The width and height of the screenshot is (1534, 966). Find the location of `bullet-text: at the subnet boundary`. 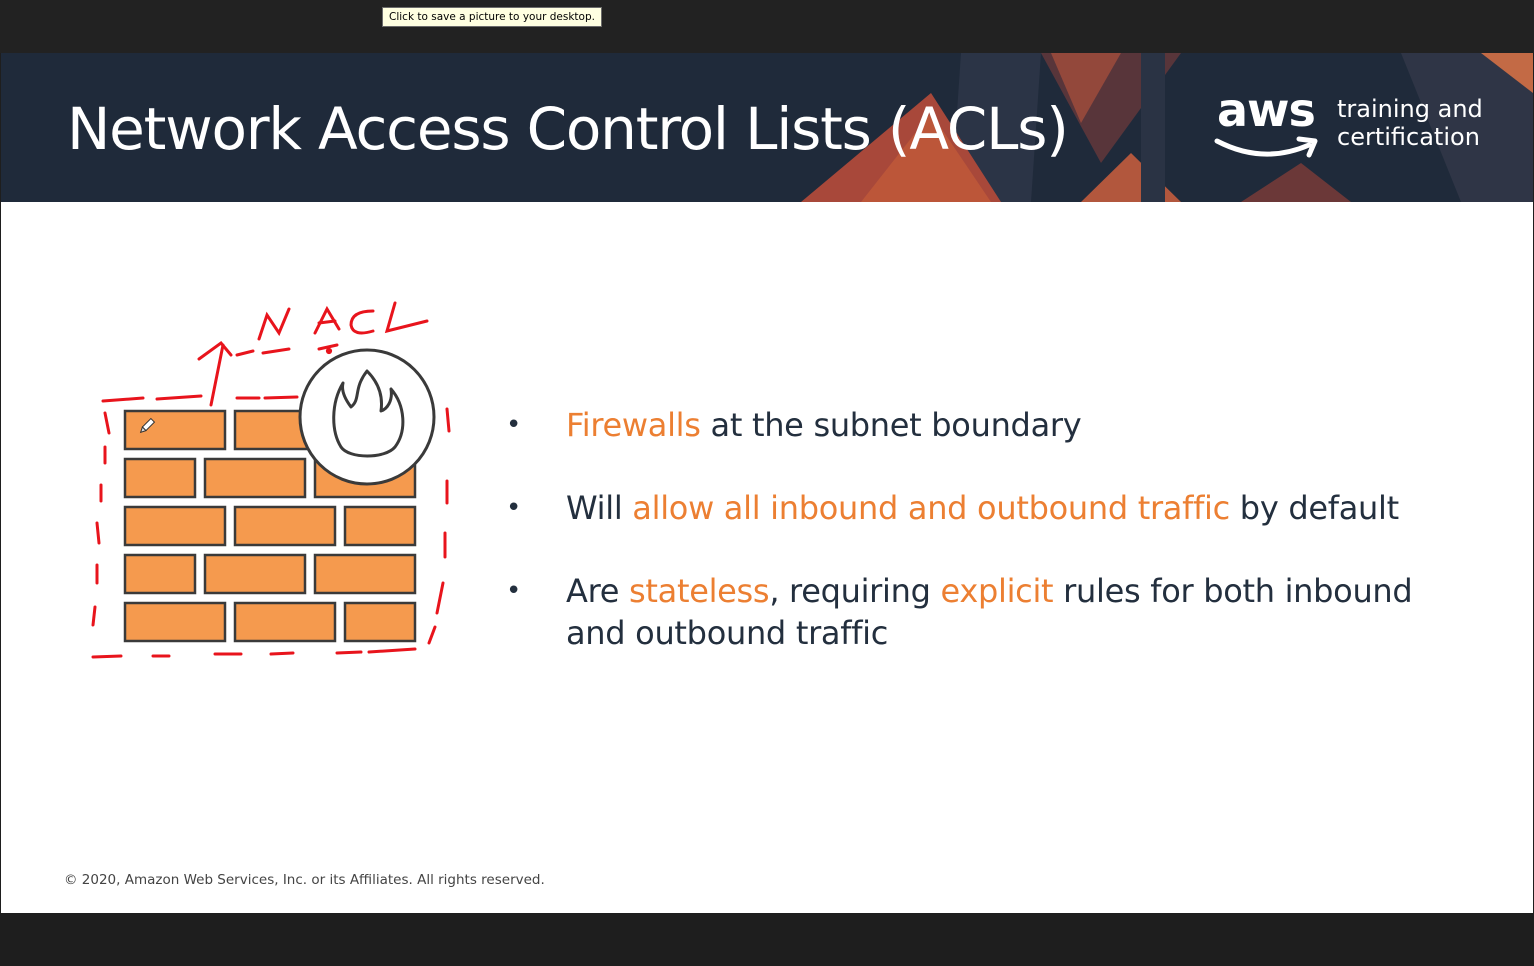

bullet-text: at the subnet boundary is located at coordinates (891, 425).